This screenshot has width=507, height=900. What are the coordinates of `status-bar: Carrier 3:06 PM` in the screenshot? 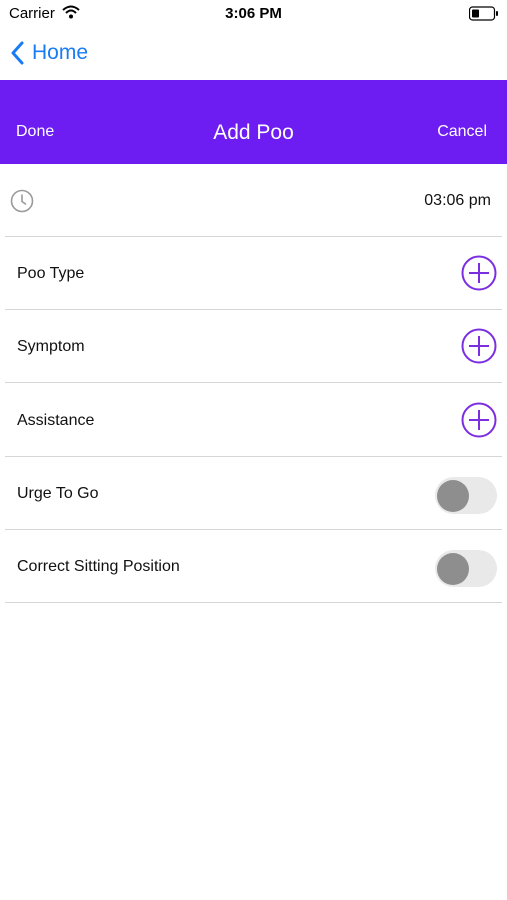 It's located at (253, 14).